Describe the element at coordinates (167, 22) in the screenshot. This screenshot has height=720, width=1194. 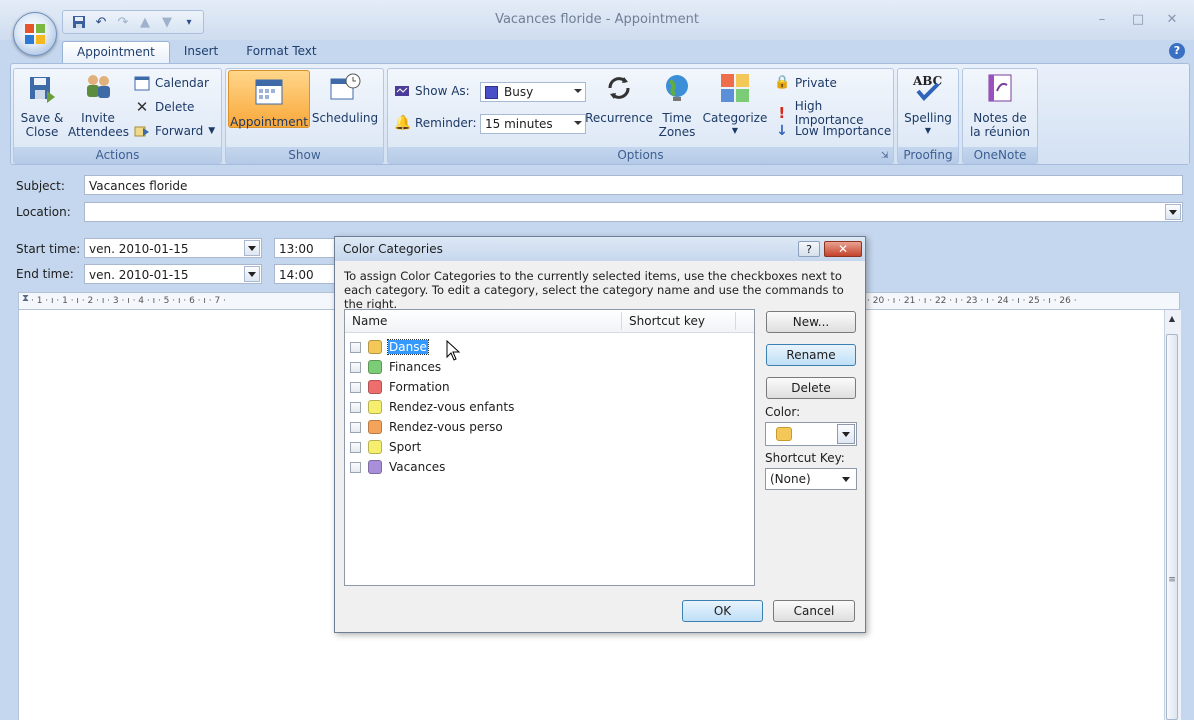
I see `next-icon: ▼` at that location.